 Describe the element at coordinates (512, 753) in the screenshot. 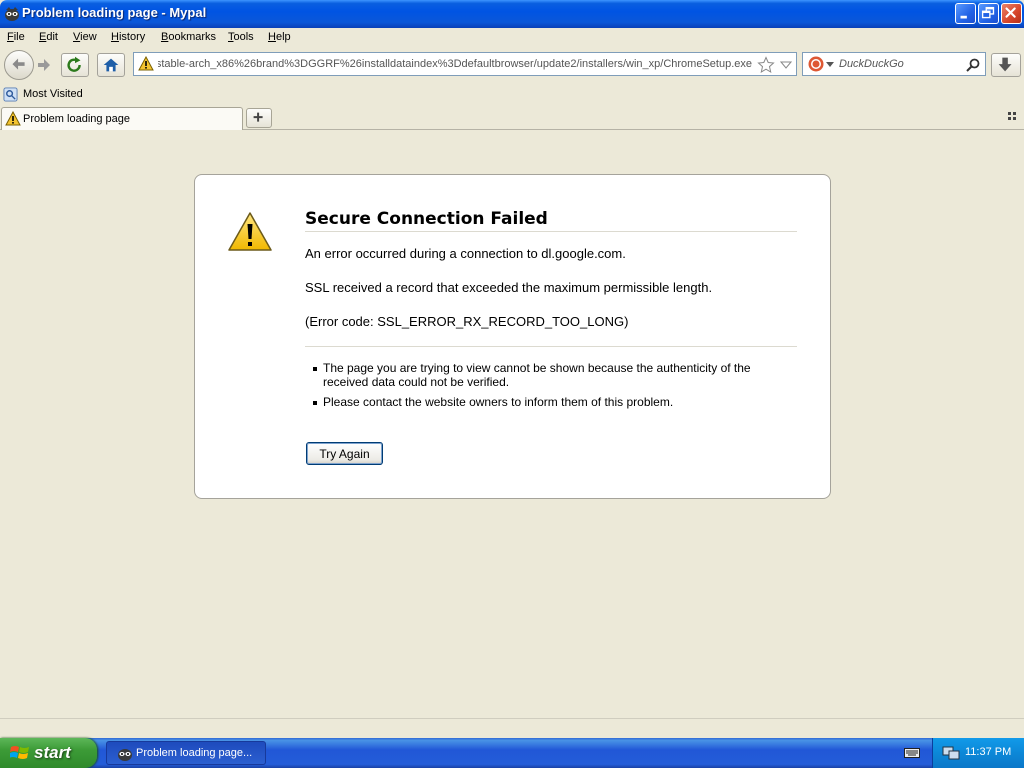

I see `taskbar: start Problem loading page... 11:37 PM` at that location.